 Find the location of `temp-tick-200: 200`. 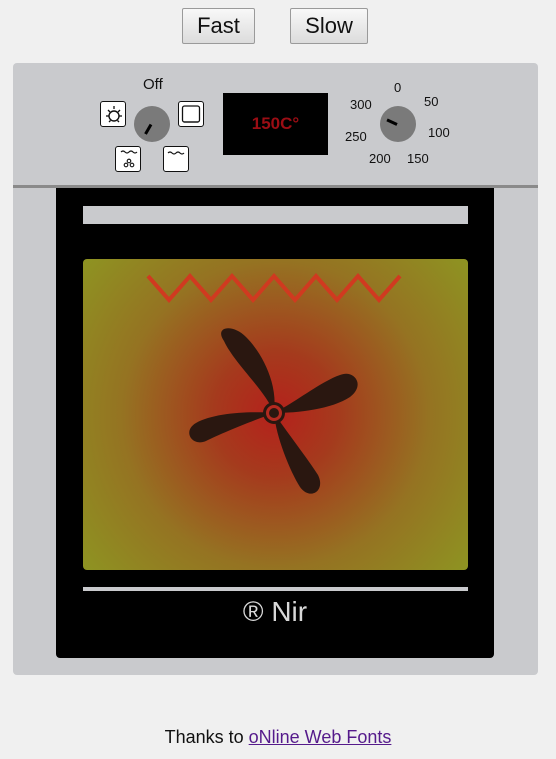

temp-tick-200: 200 is located at coordinates (380, 158).